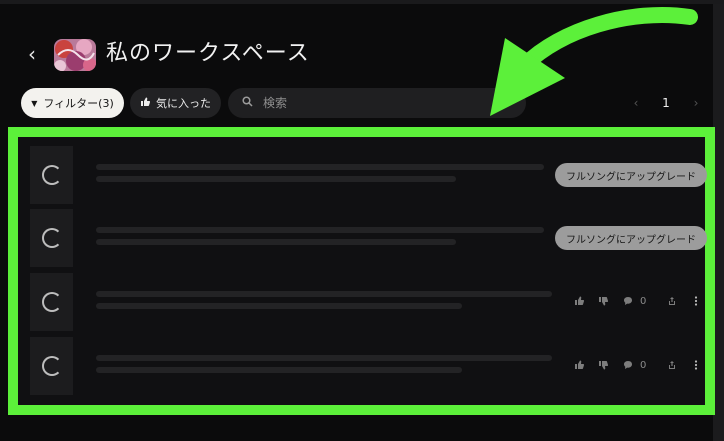  Describe the element at coordinates (75, 55) in the screenshot. I see `workspace-avatar` at that location.